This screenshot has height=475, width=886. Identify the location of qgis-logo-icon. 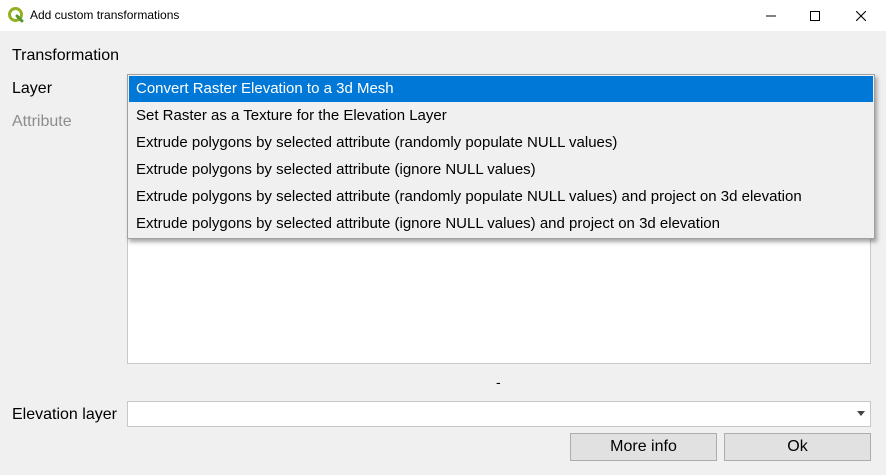
(16, 15).